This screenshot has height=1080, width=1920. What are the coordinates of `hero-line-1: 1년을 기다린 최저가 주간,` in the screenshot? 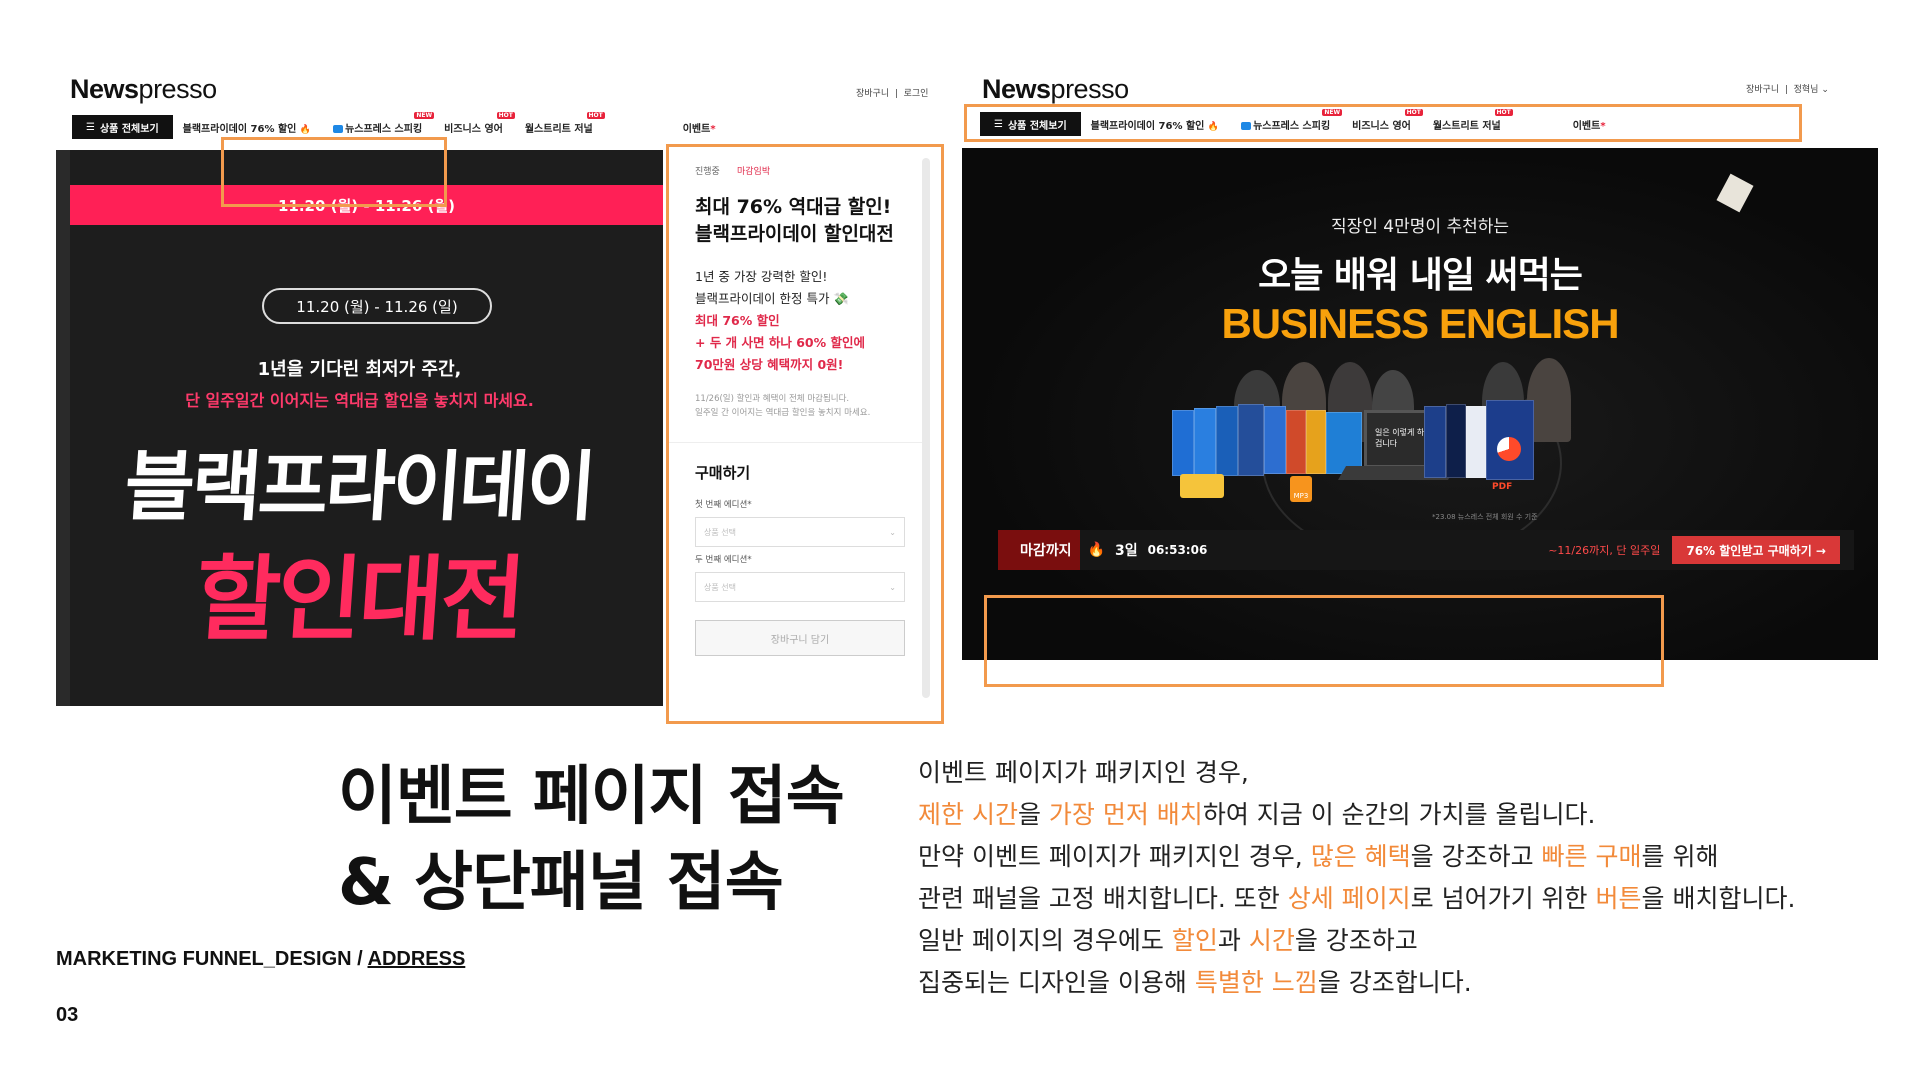 It's located at (359, 369).